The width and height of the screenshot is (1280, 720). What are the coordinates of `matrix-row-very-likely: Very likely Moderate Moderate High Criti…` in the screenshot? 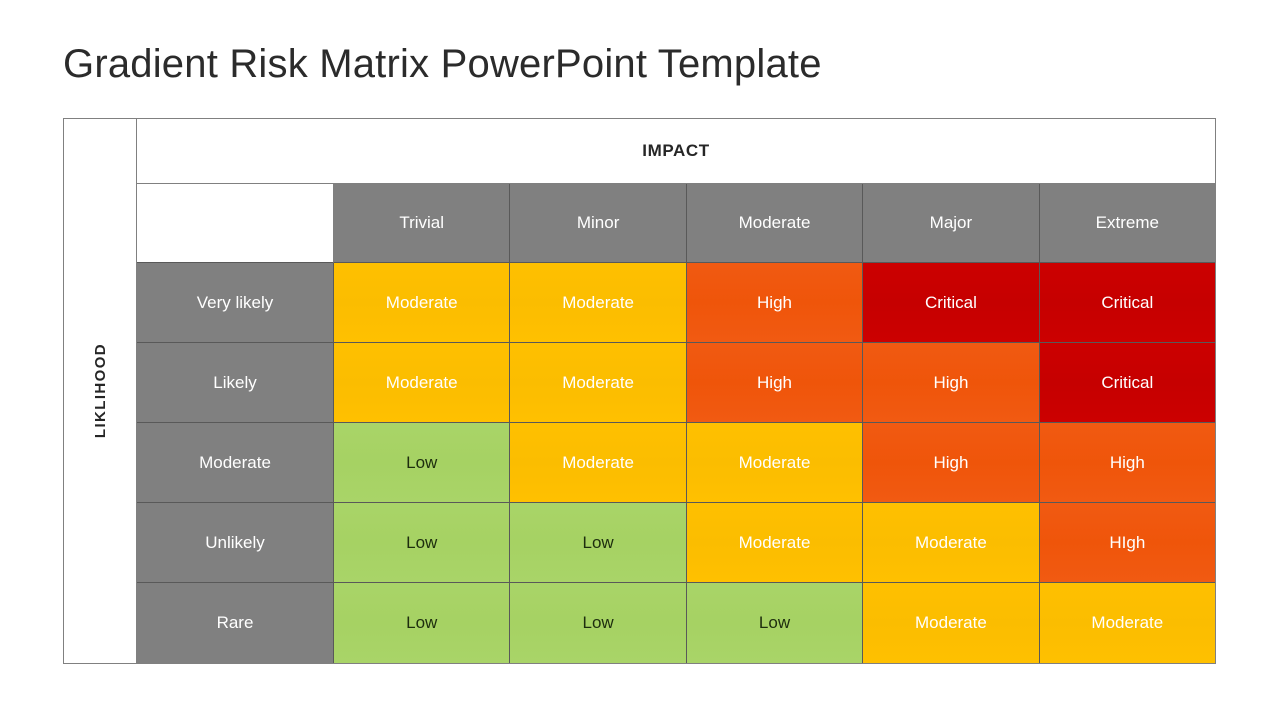 It's located at (676, 303).